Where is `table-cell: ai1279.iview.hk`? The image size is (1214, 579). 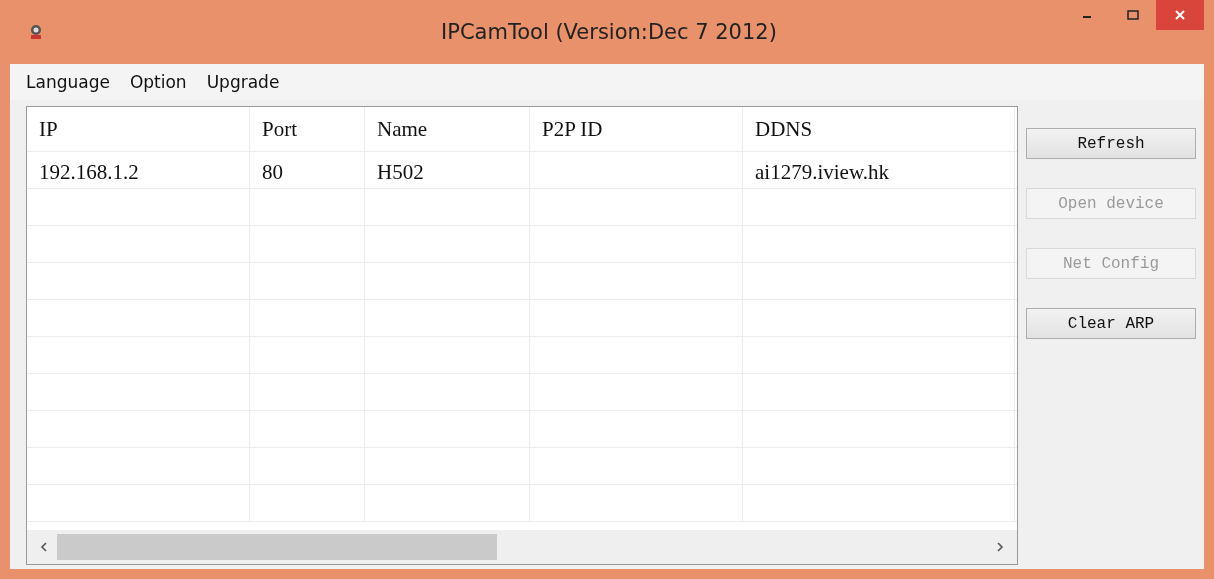 table-cell: ai1279.iview.hk is located at coordinates (879, 170).